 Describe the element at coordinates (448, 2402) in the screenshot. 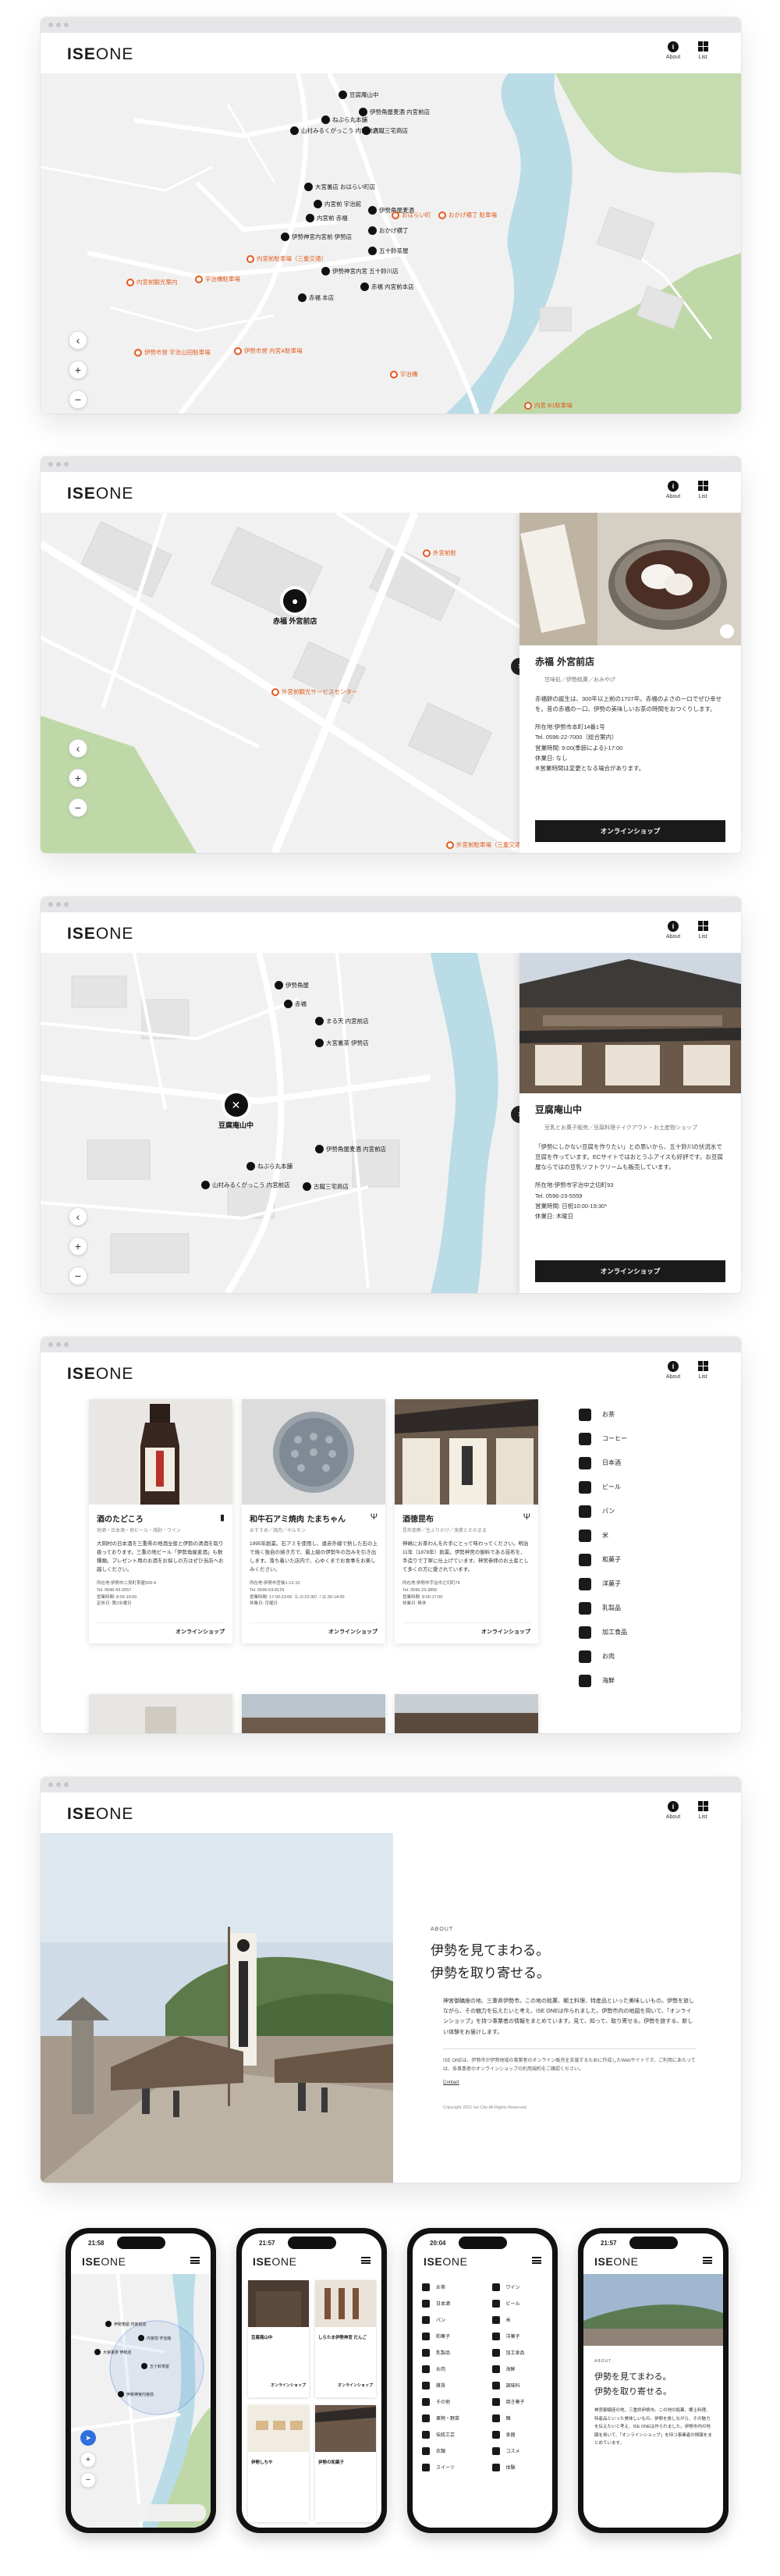

I see `category-item: その他` at that location.